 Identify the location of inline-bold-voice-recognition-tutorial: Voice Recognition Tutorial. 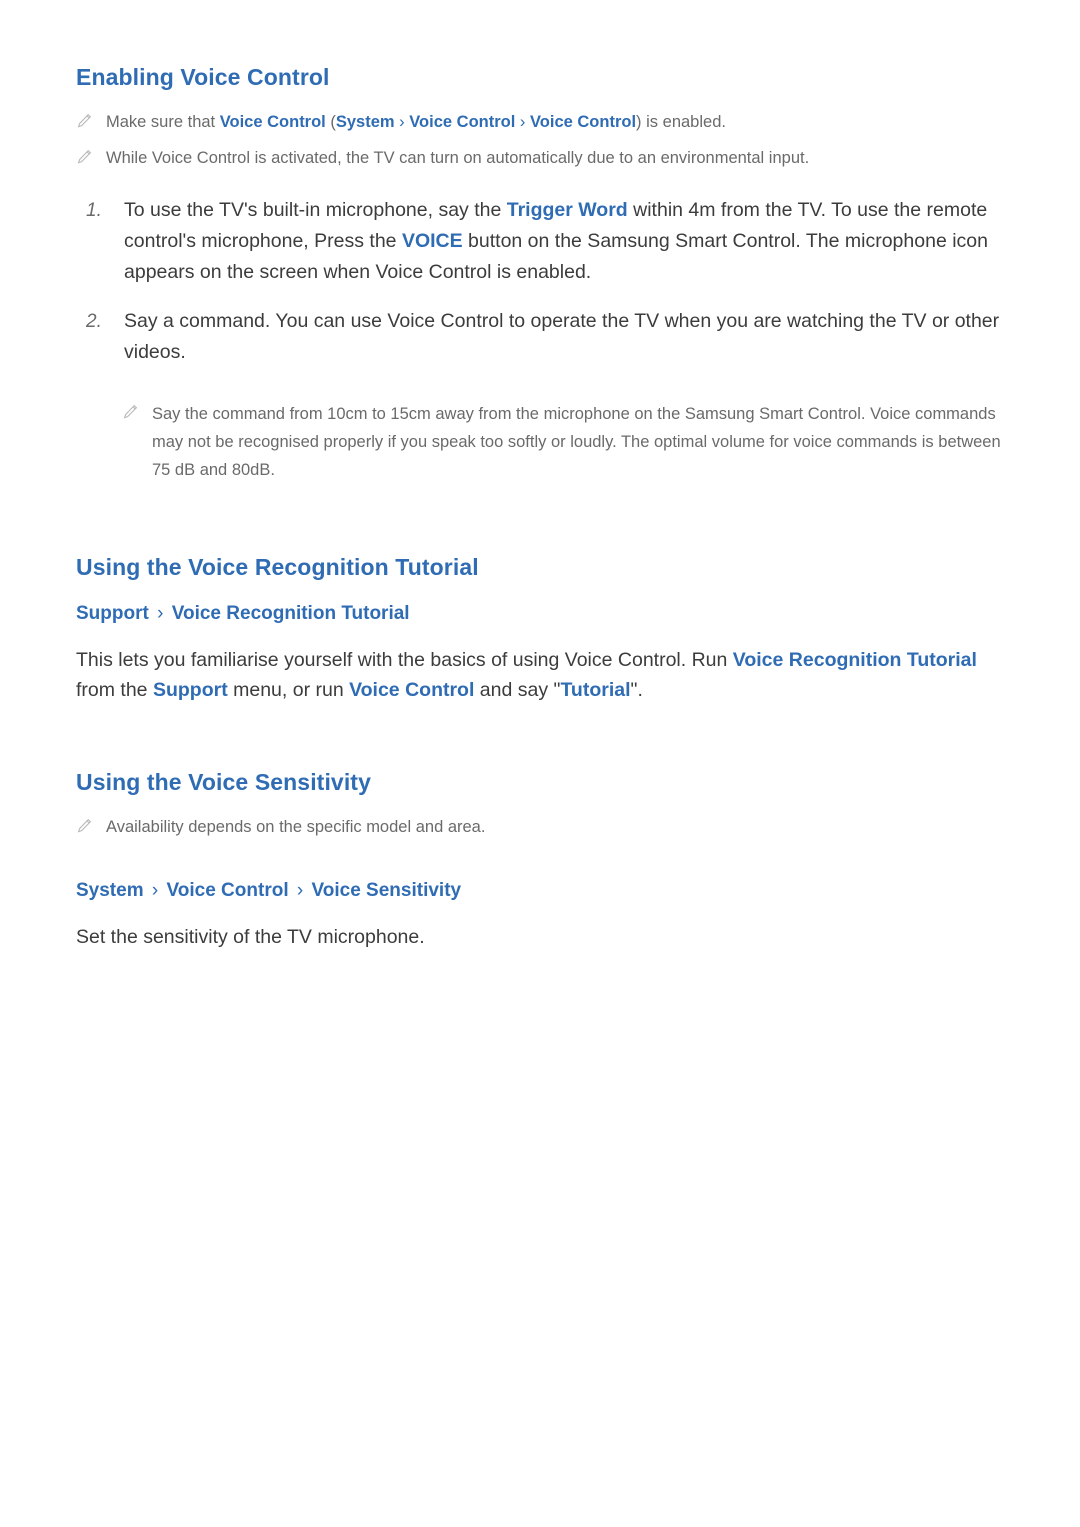
(854, 660).